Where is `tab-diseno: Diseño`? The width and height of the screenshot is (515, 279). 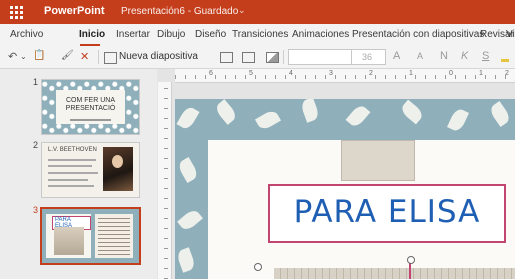
tab-diseno: Diseño is located at coordinates (210, 34).